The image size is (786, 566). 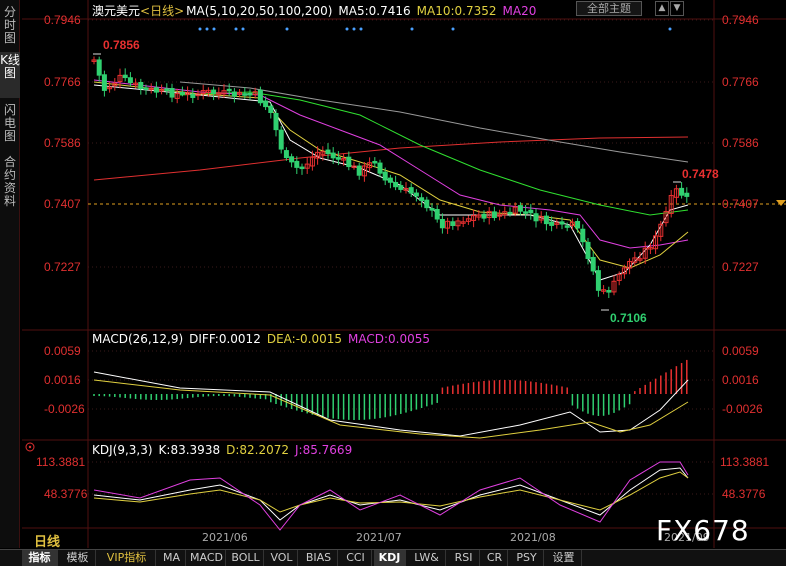 What do you see at coordinates (564, 558) in the screenshot?
I see `tab-settings: 设置` at bounding box center [564, 558].